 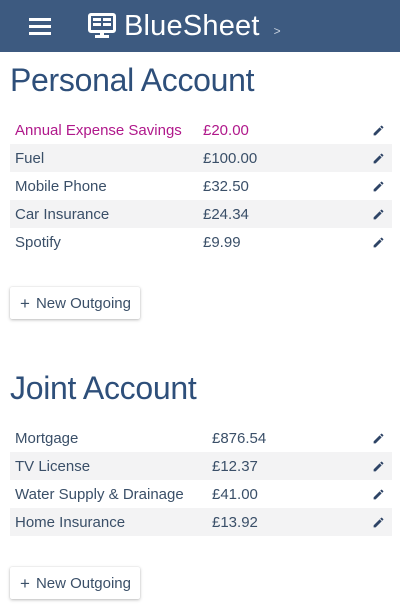 What do you see at coordinates (226, 130) in the screenshot?
I see `outgoing-amount: £20.00` at bounding box center [226, 130].